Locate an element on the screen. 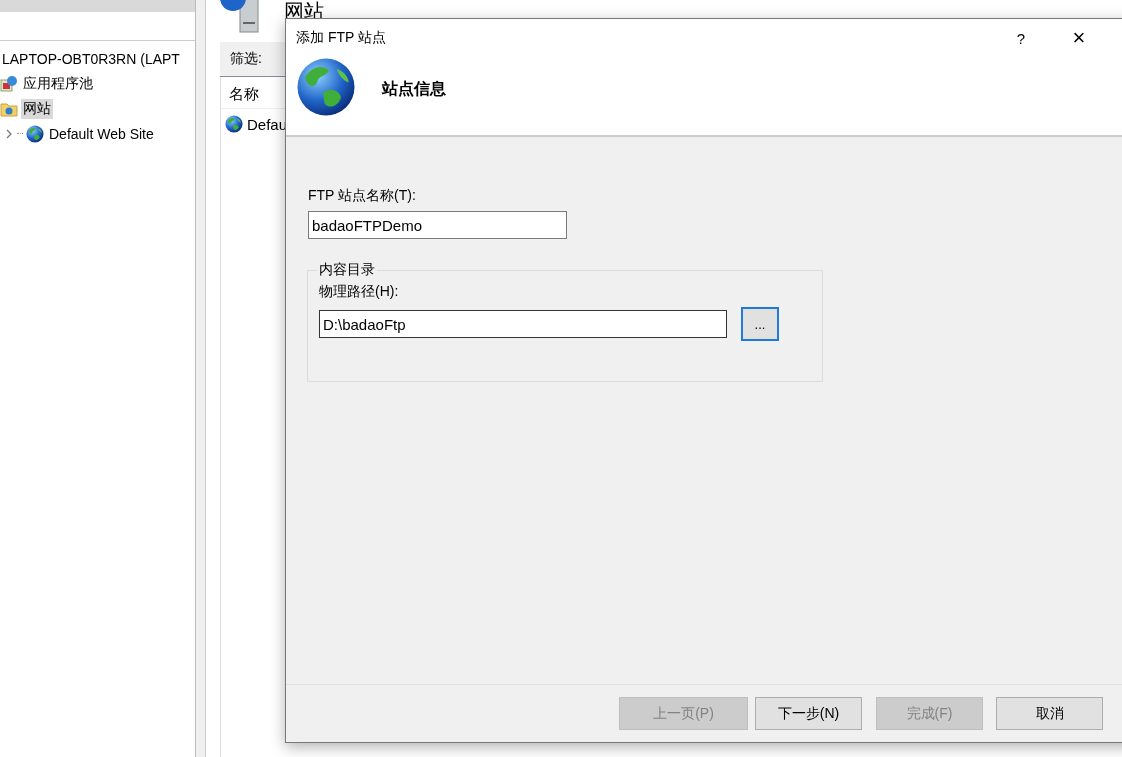  close-button: × is located at coordinates (1079, 38).